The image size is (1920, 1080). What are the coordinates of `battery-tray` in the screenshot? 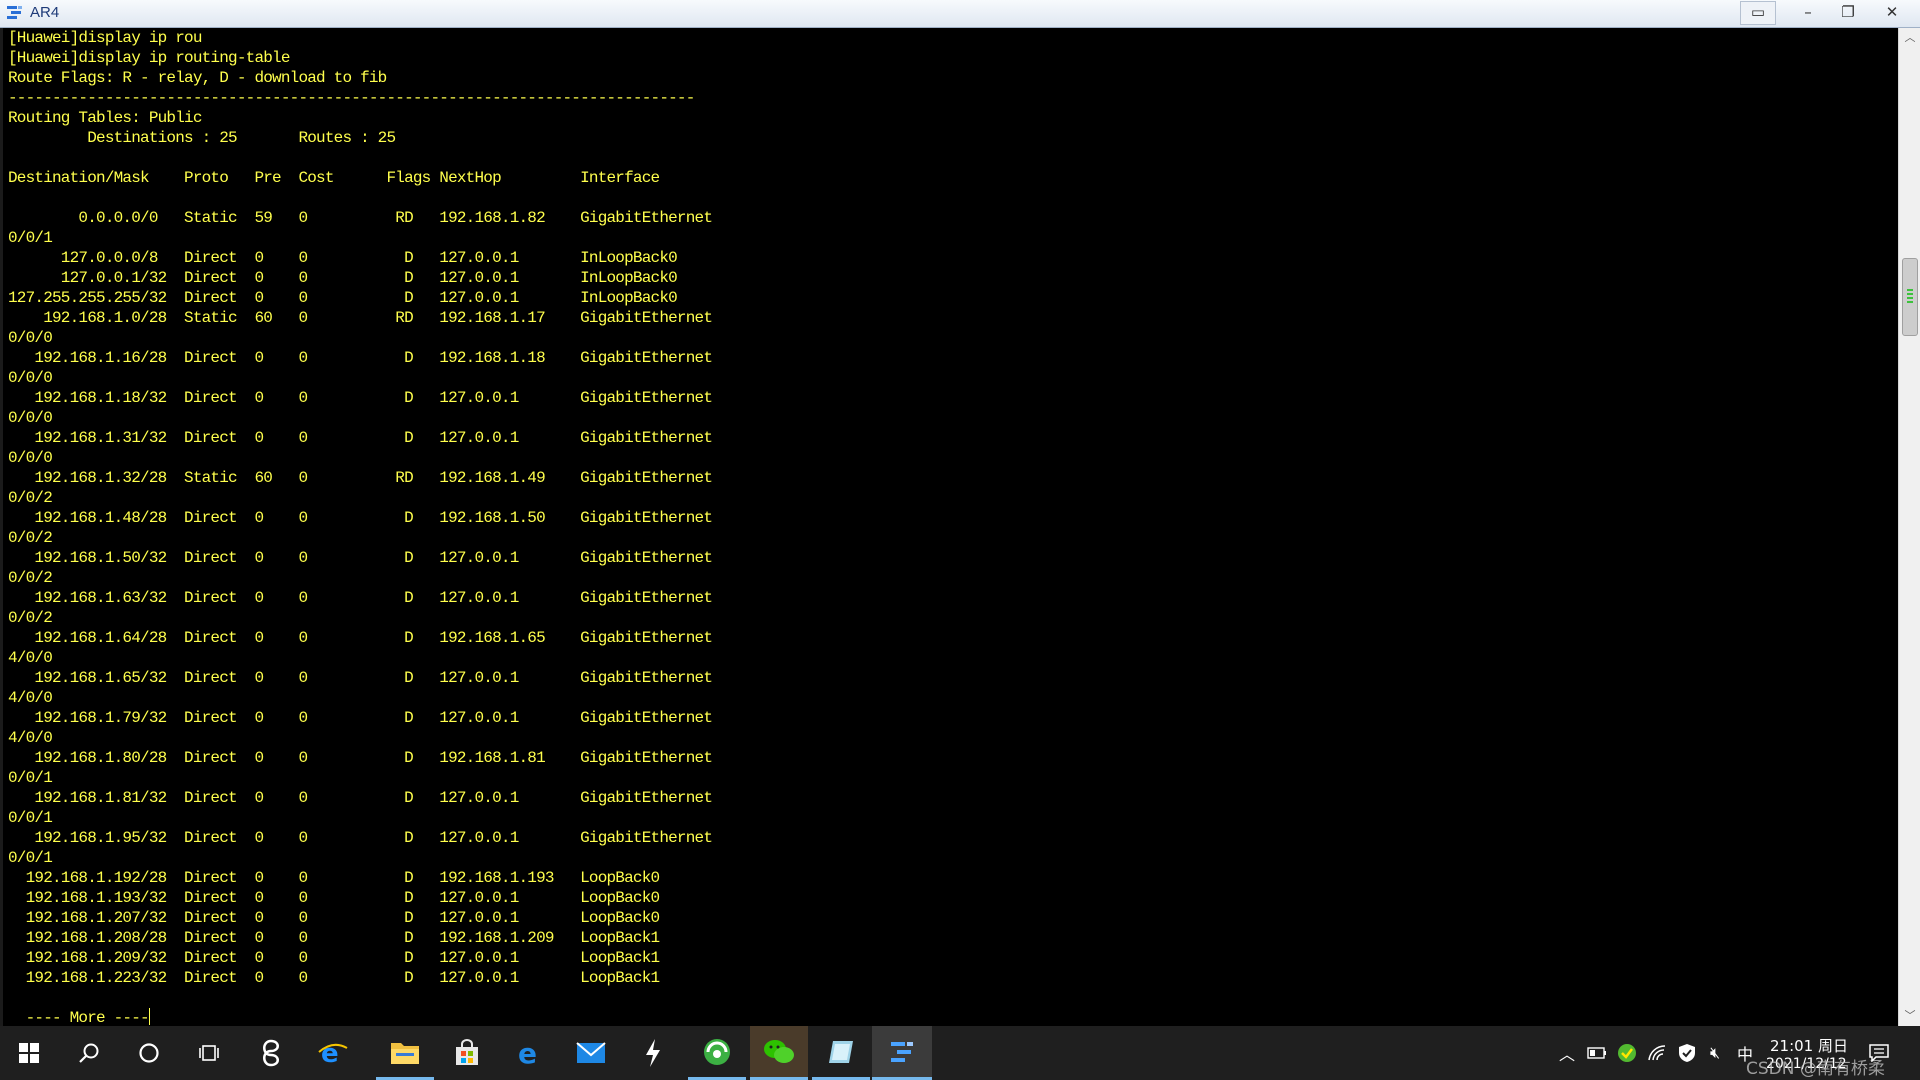 It's located at (1597, 1053).